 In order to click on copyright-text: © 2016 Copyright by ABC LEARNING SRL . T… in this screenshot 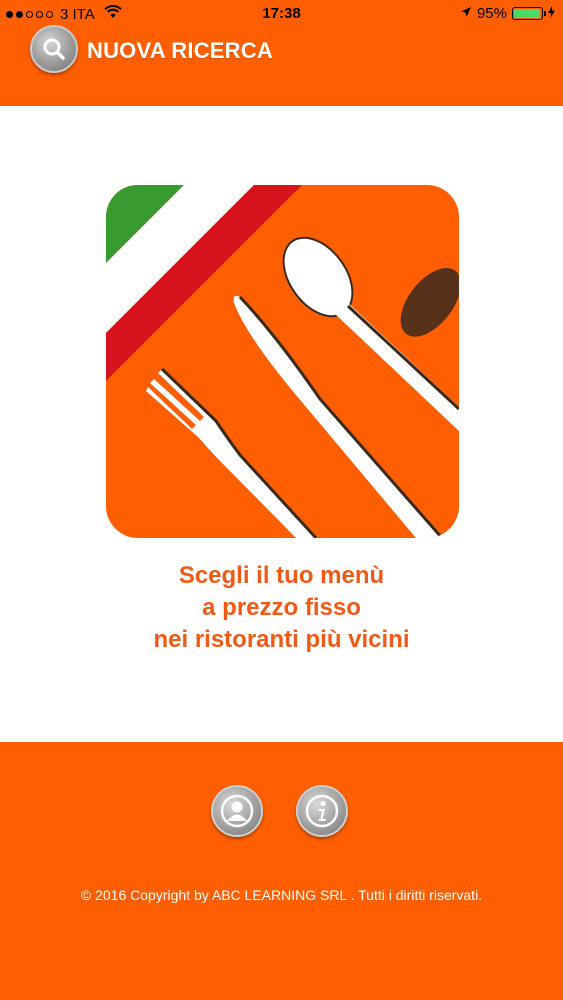, I will do `click(281, 895)`.